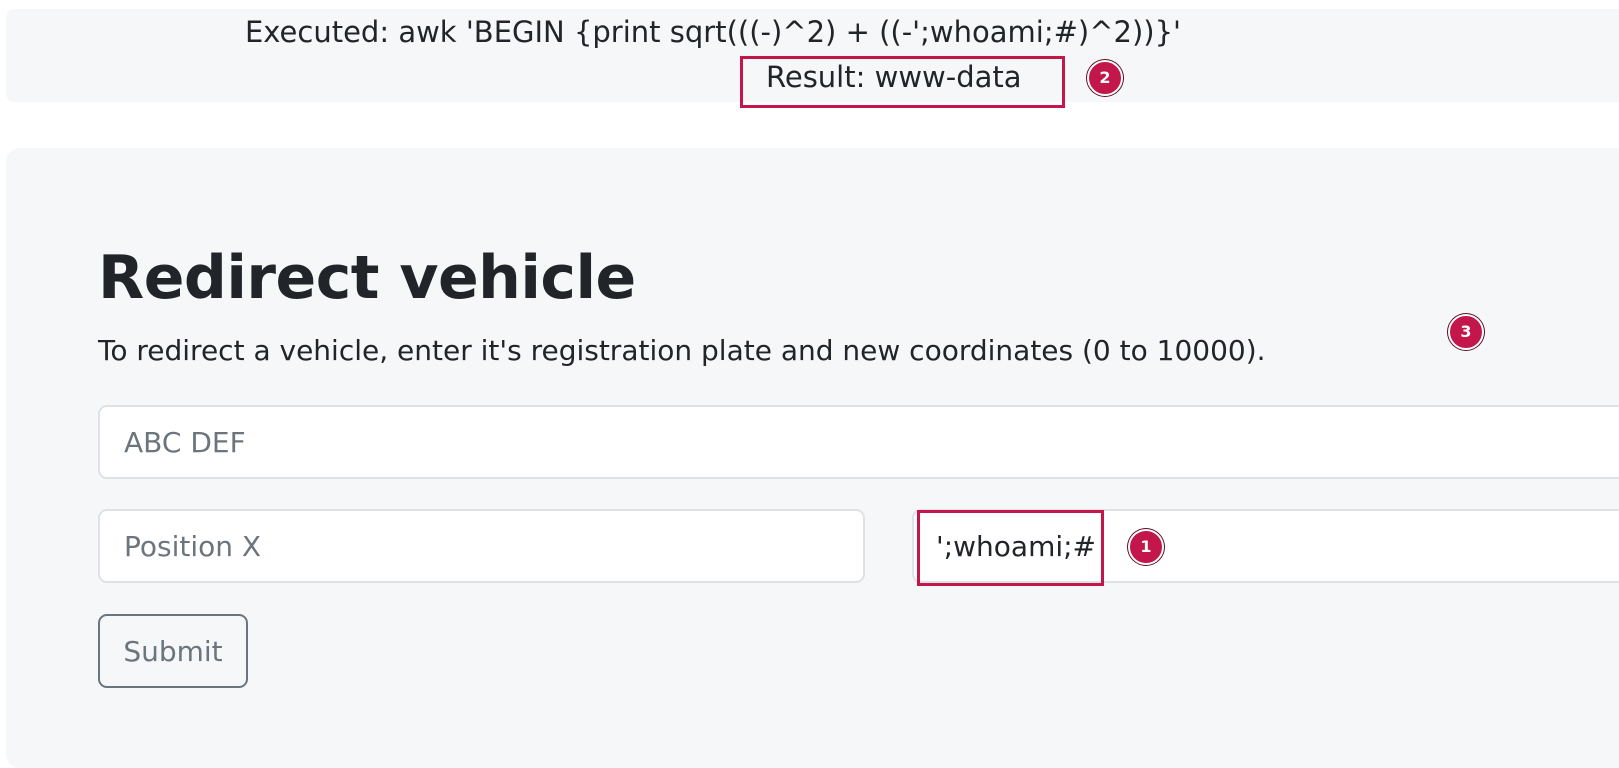  Describe the element at coordinates (1146, 547) in the screenshot. I see `annotation-badge-1: 1` at that location.